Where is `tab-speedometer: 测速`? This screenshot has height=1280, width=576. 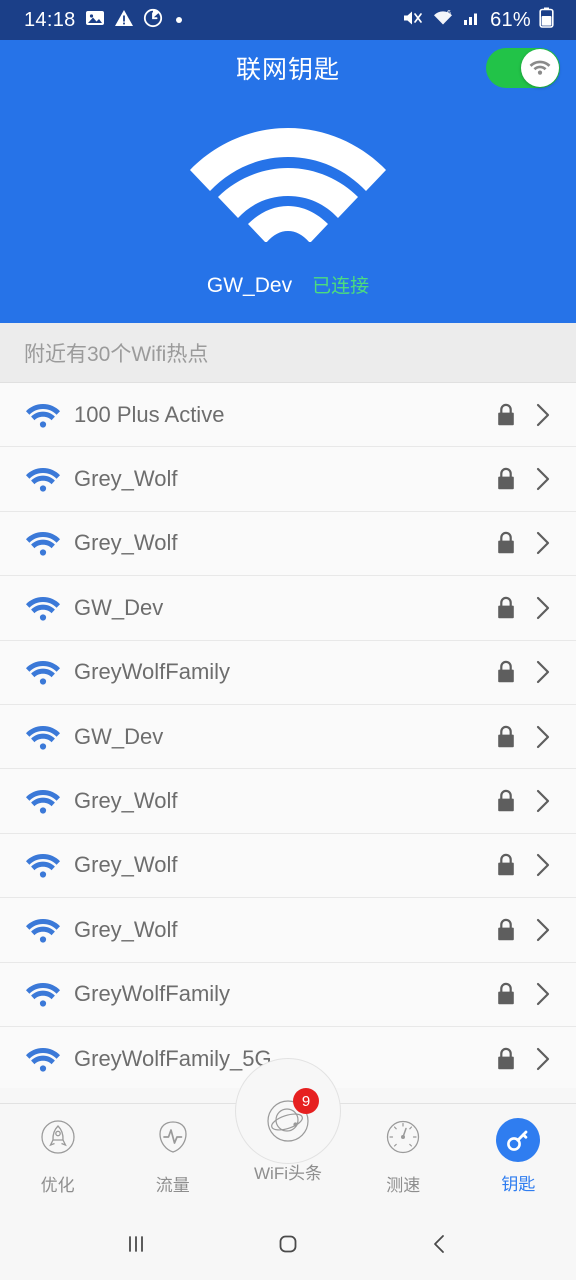
tab-speedometer: 测速 is located at coordinates (403, 1156).